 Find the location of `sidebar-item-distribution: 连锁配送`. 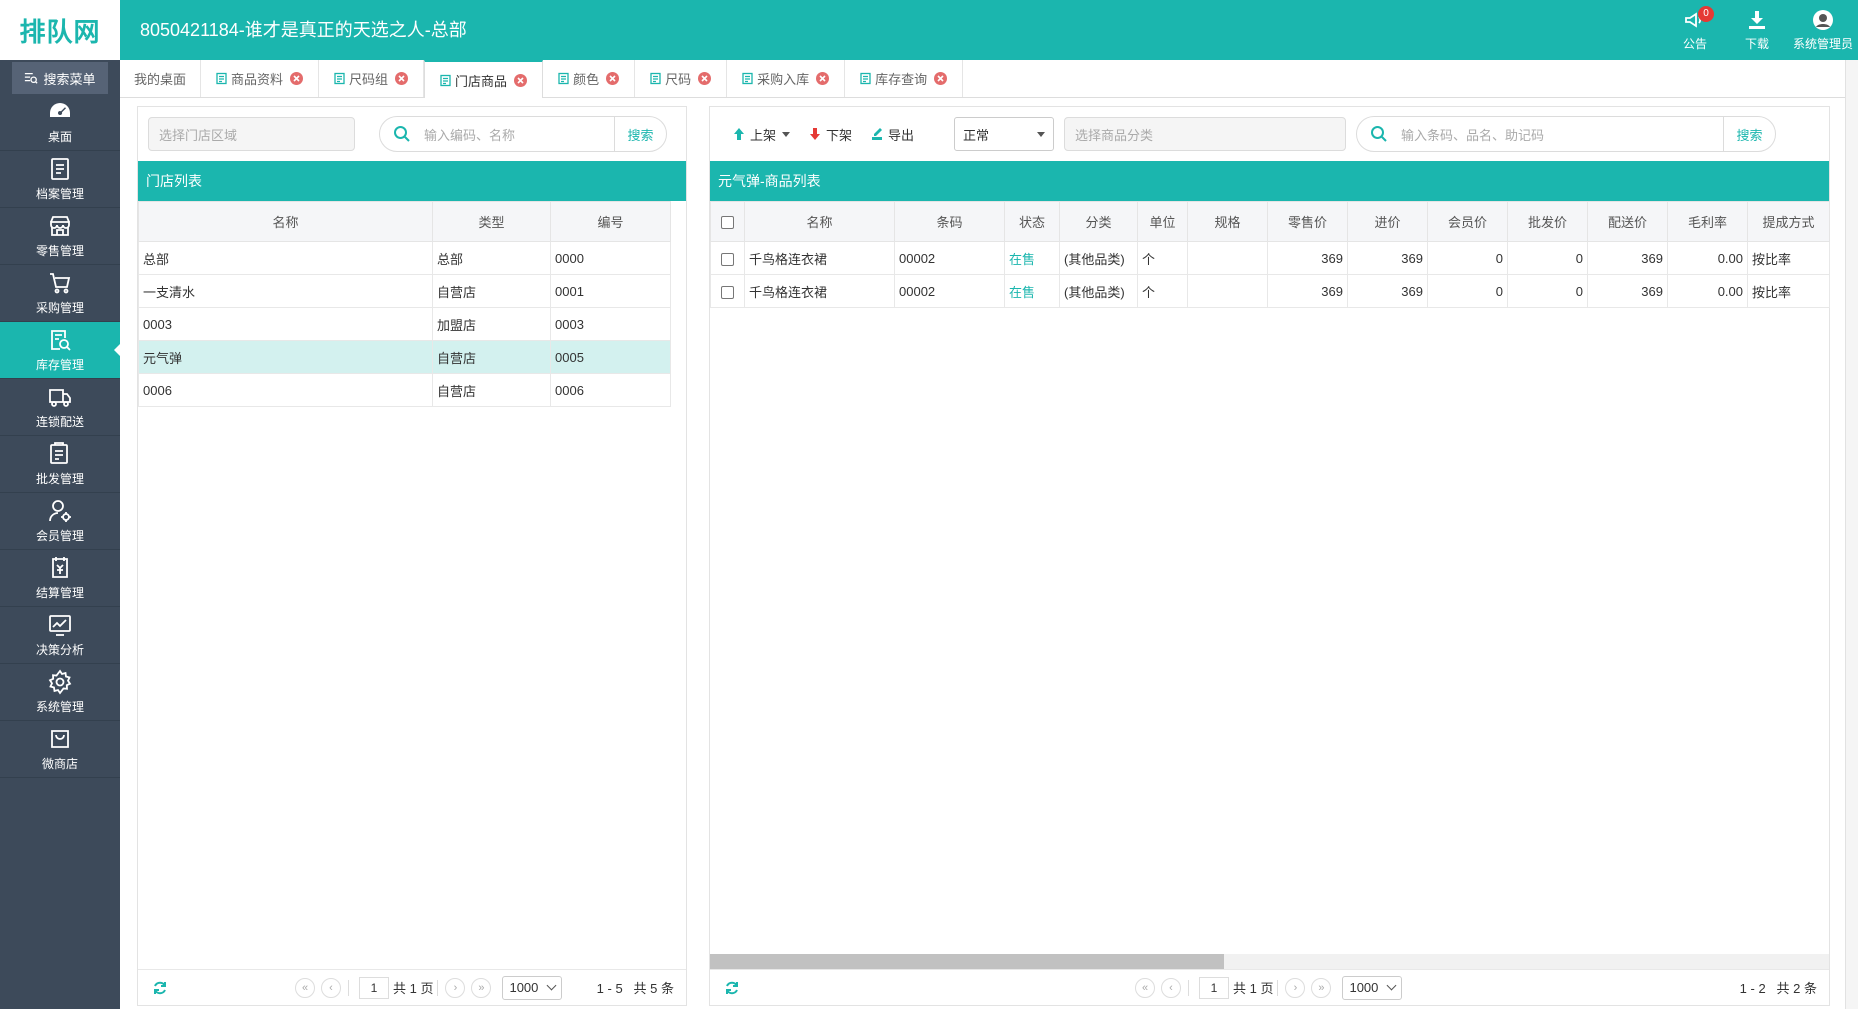

sidebar-item-distribution: 连锁配送 is located at coordinates (60, 407).